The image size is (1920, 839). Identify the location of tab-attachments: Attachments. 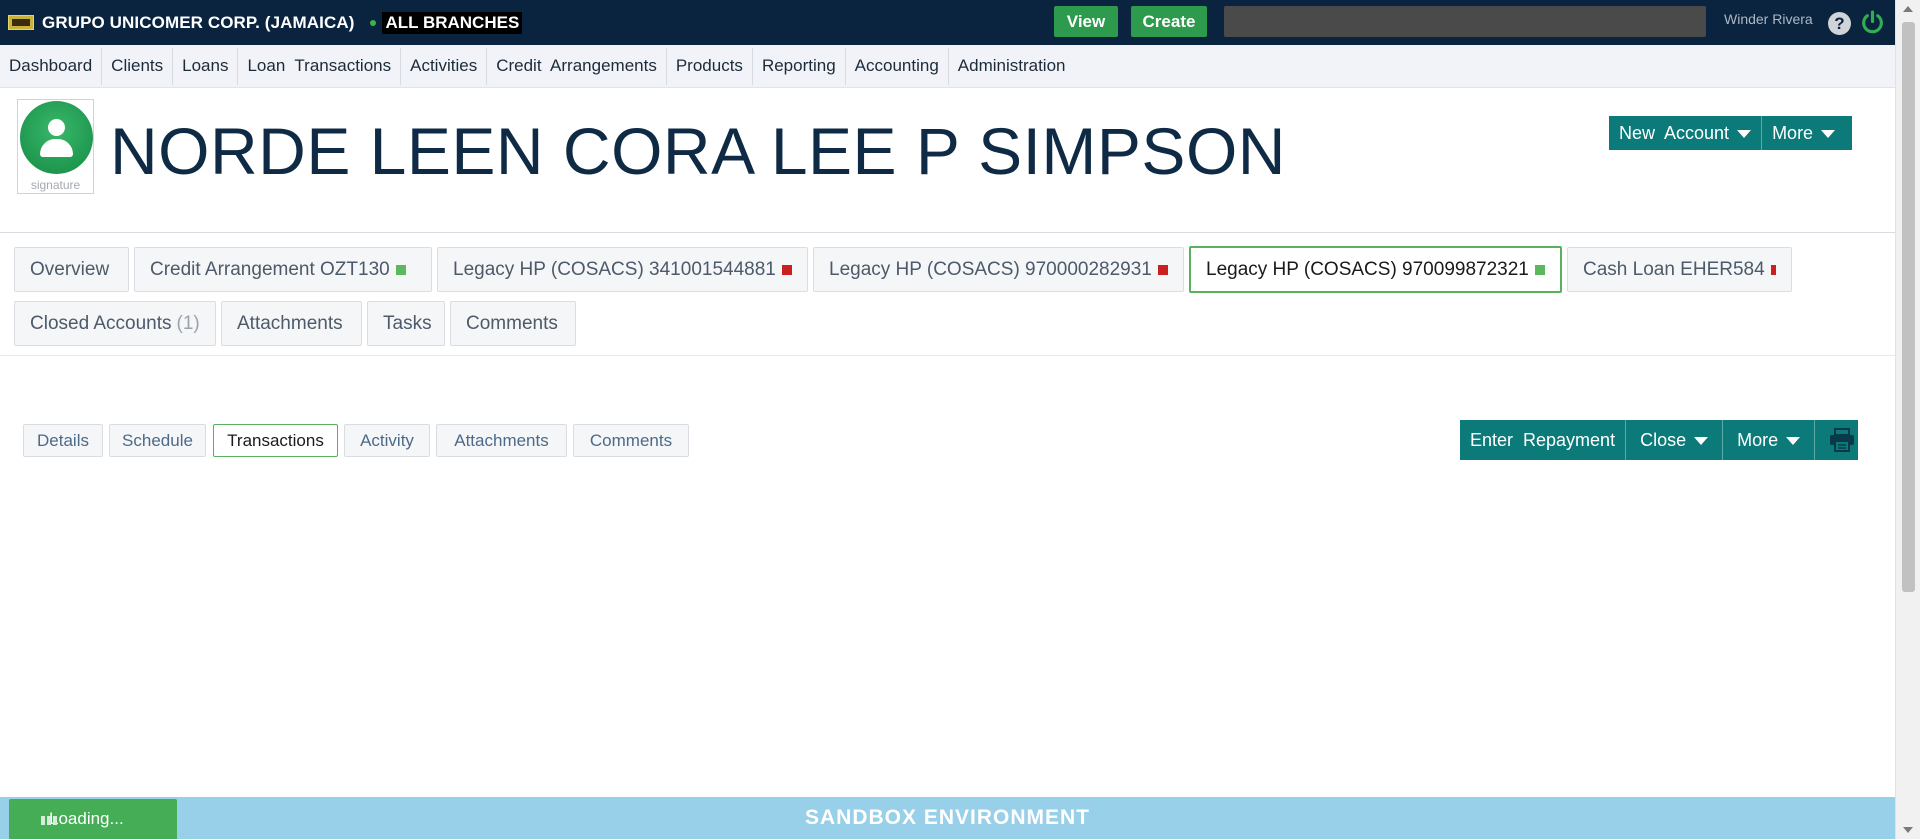
(291, 323).